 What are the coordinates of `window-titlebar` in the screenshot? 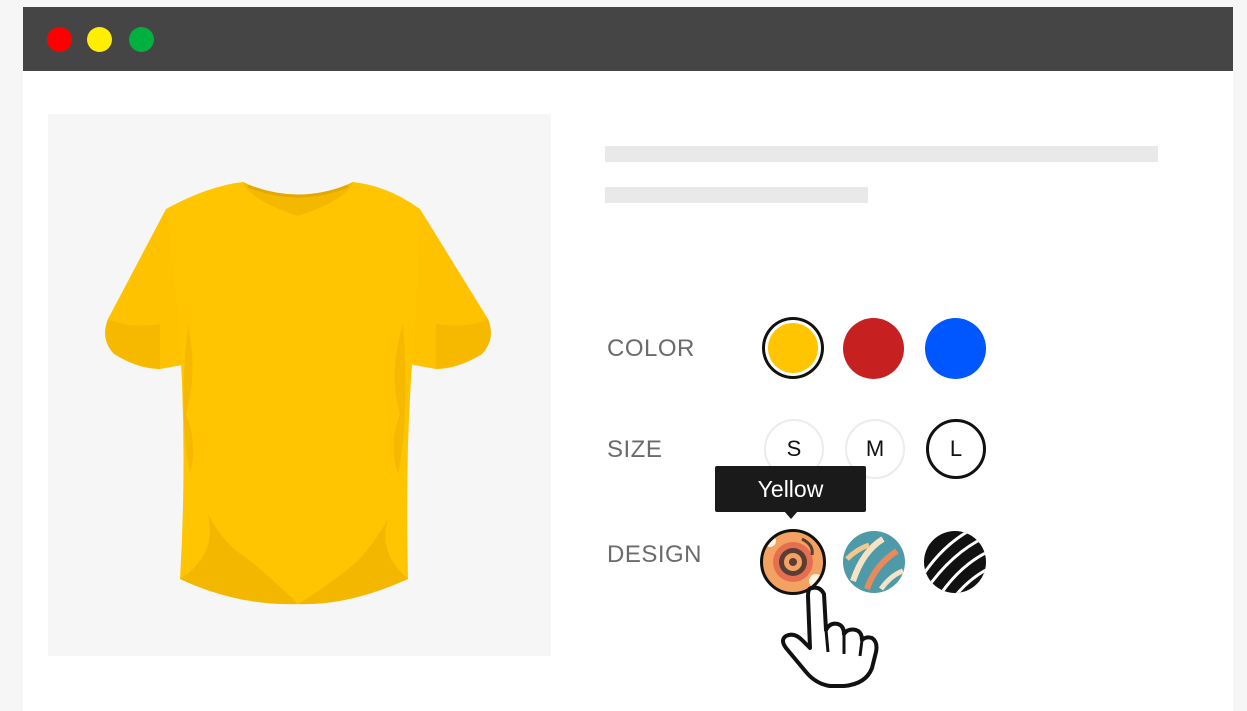 It's located at (628, 39).